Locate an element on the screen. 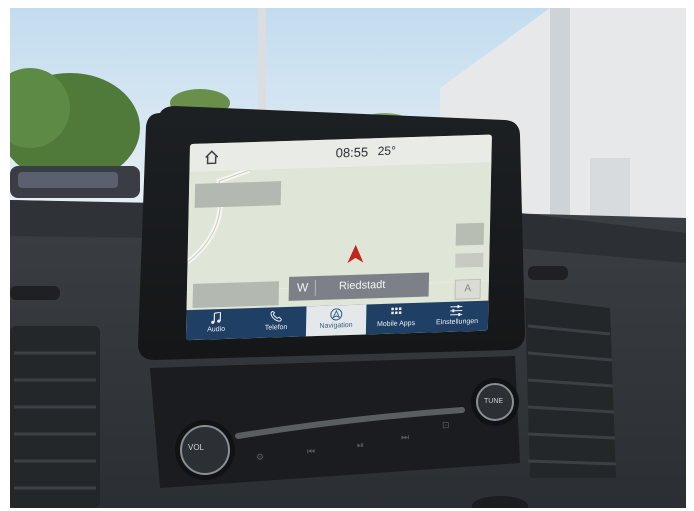  tab-navigation: Navigation is located at coordinates (336, 320).